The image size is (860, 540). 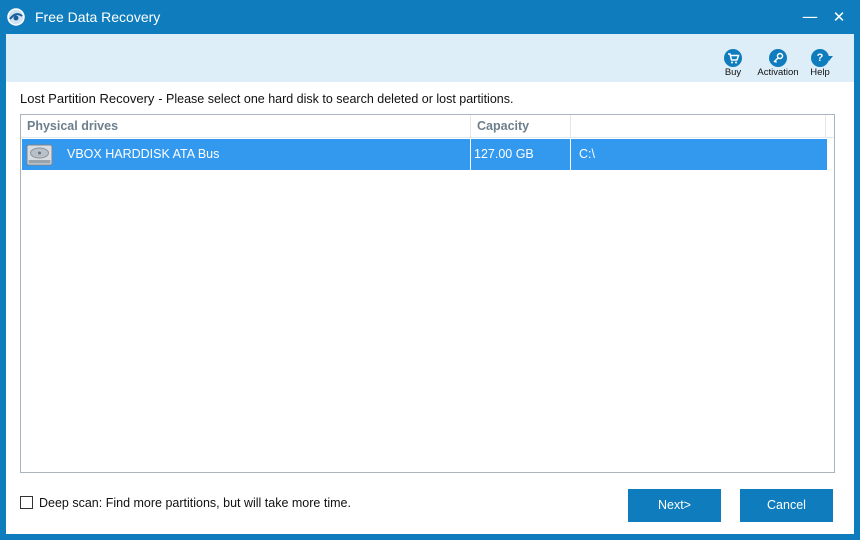 I want to click on column-header-capacity: Capacity, so click(x=521, y=126).